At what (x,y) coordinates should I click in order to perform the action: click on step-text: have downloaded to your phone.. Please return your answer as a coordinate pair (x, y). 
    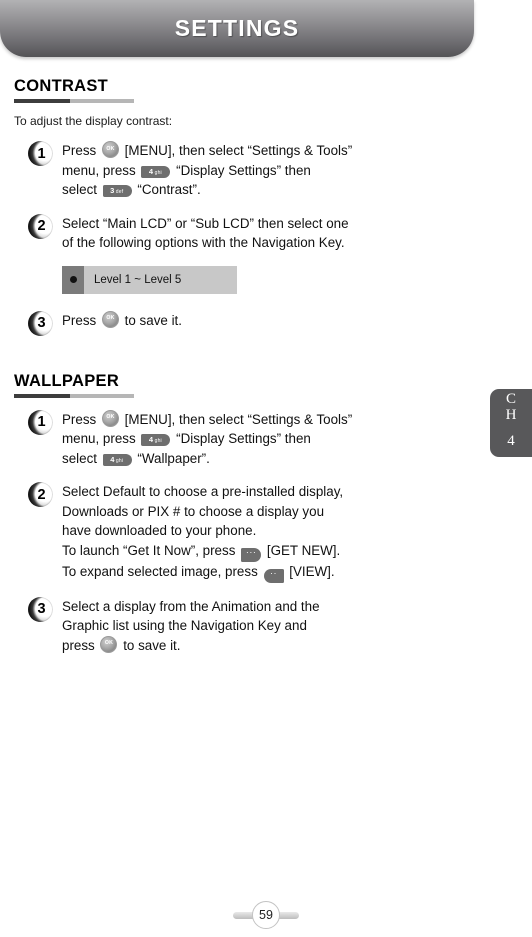
    Looking at the image, I should click on (159, 530).